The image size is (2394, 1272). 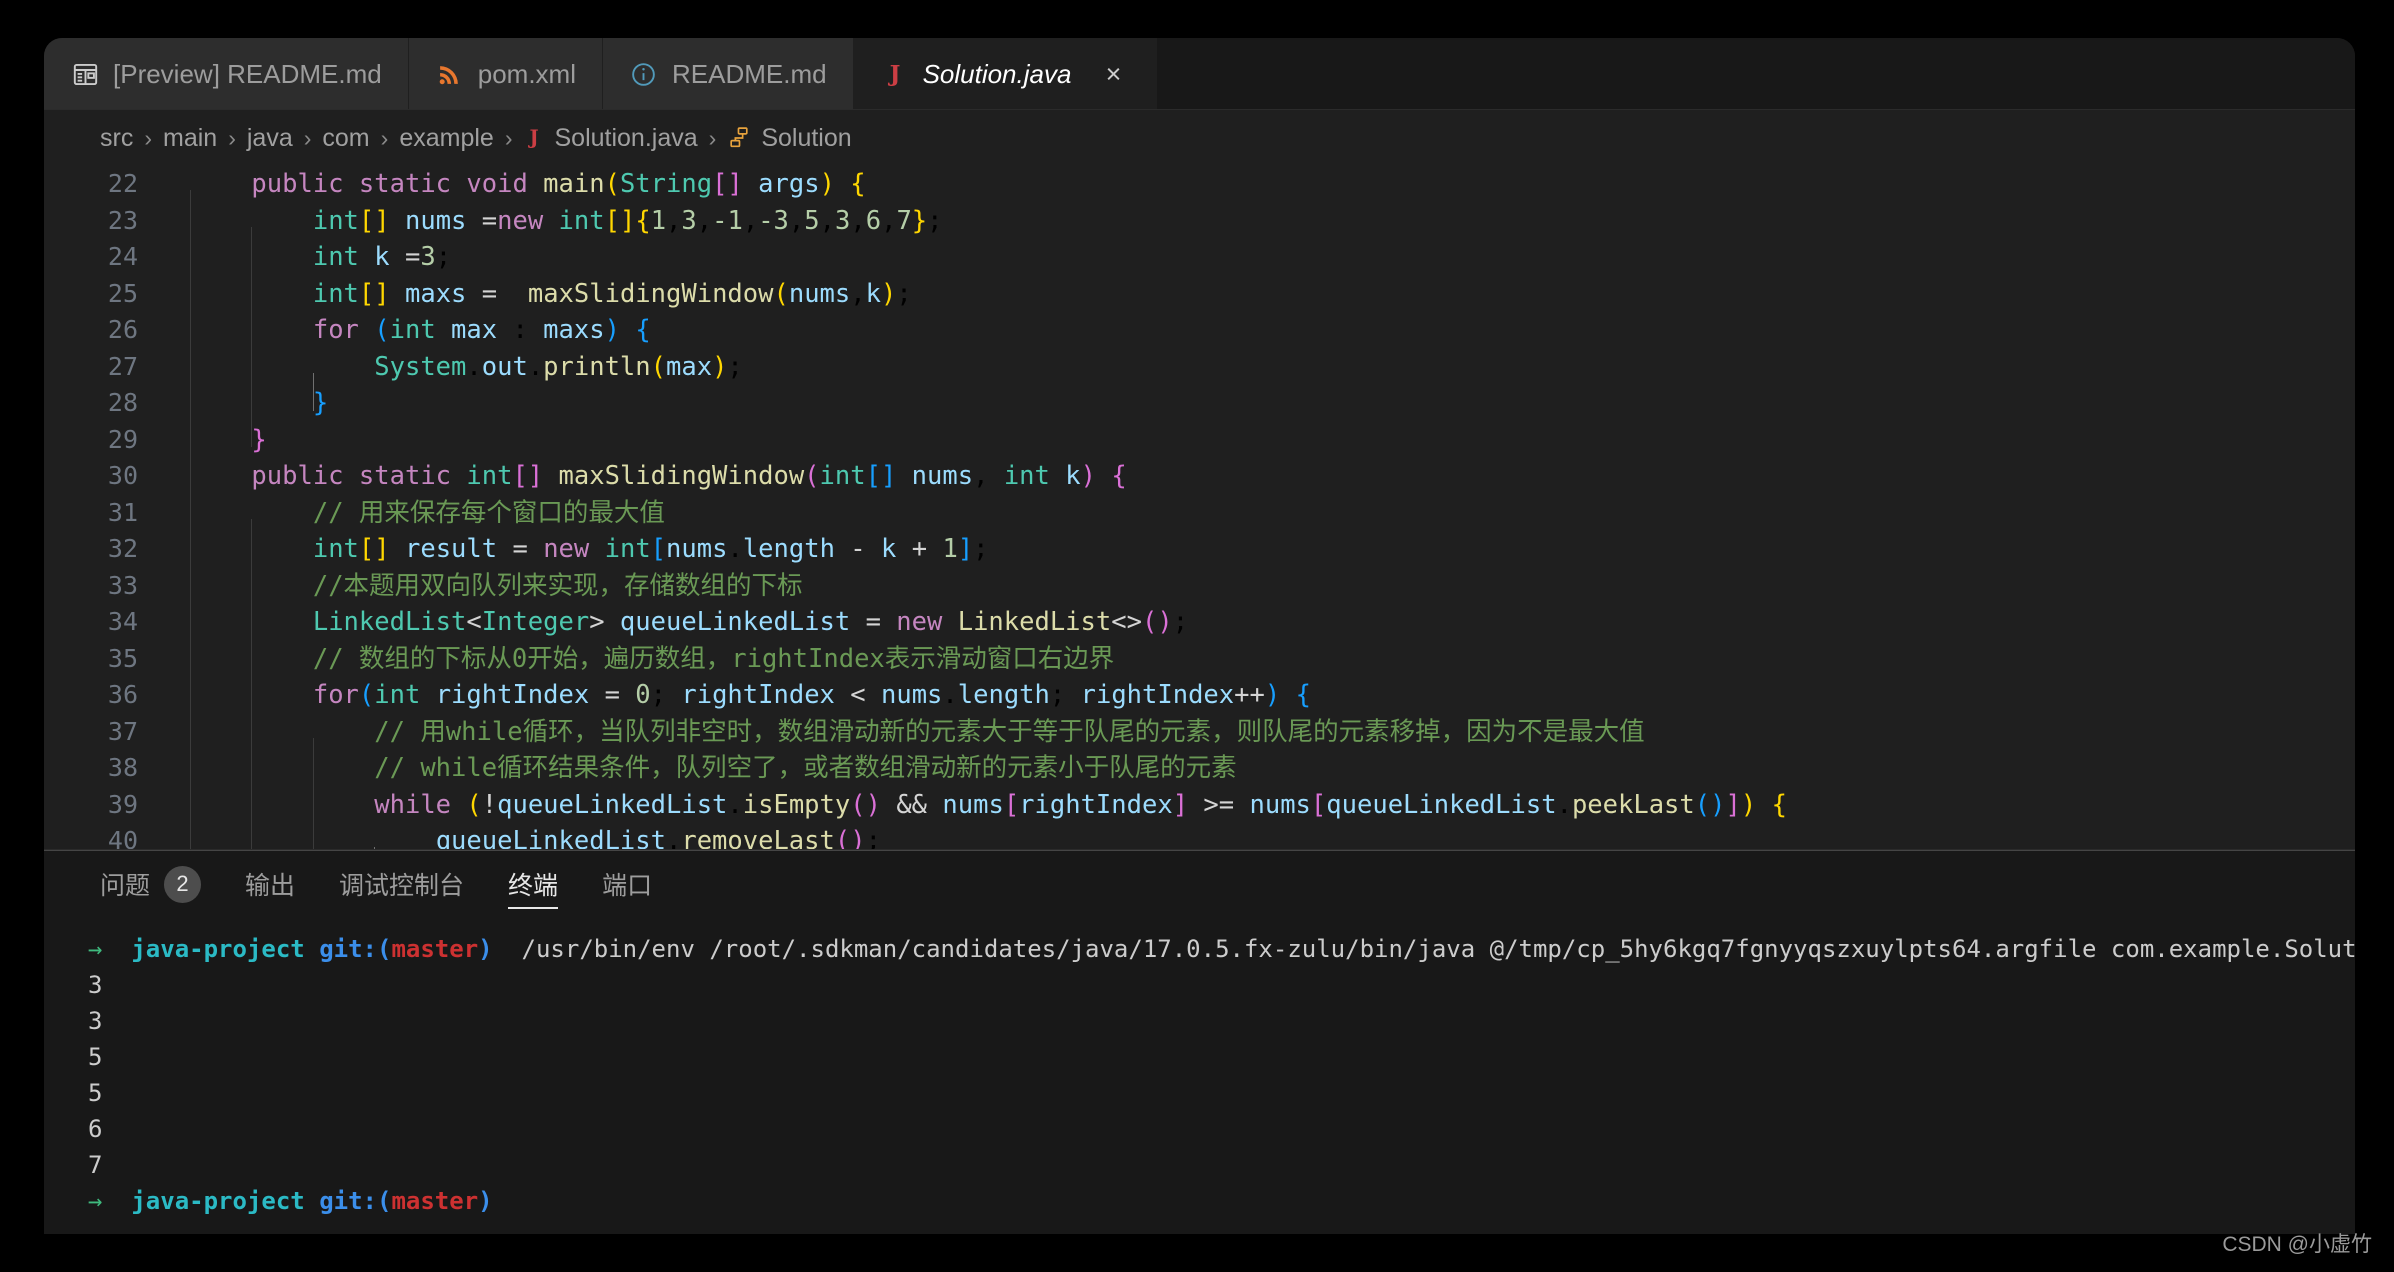 I want to click on line-number: 27, so click(x=122, y=366).